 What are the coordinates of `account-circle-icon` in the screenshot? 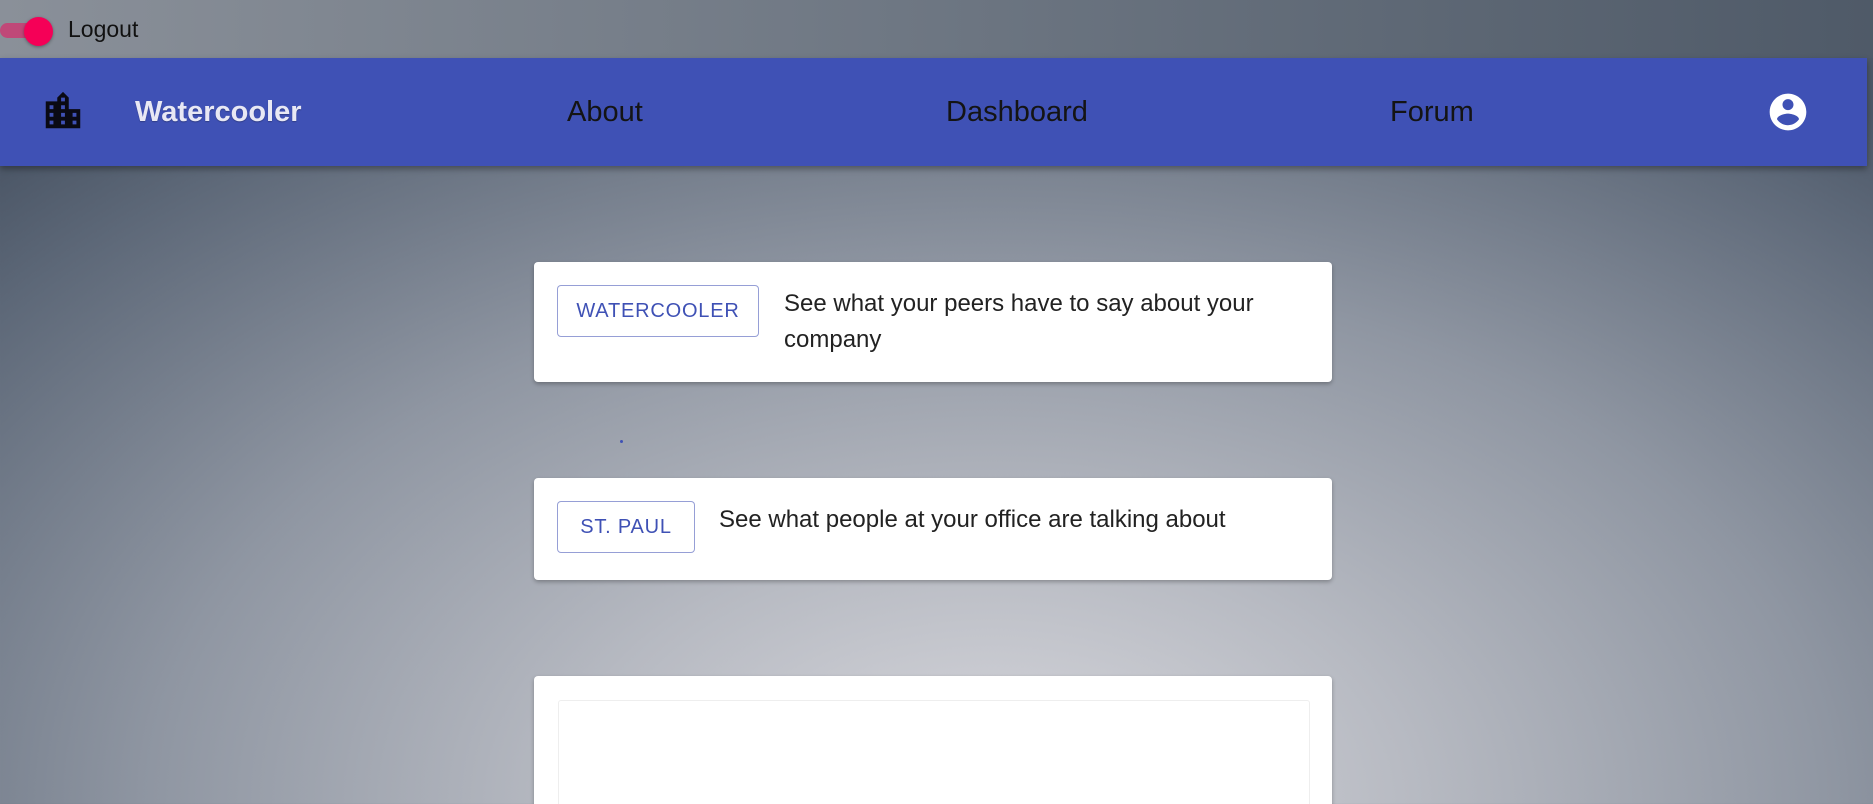 It's located at (1788, 112).